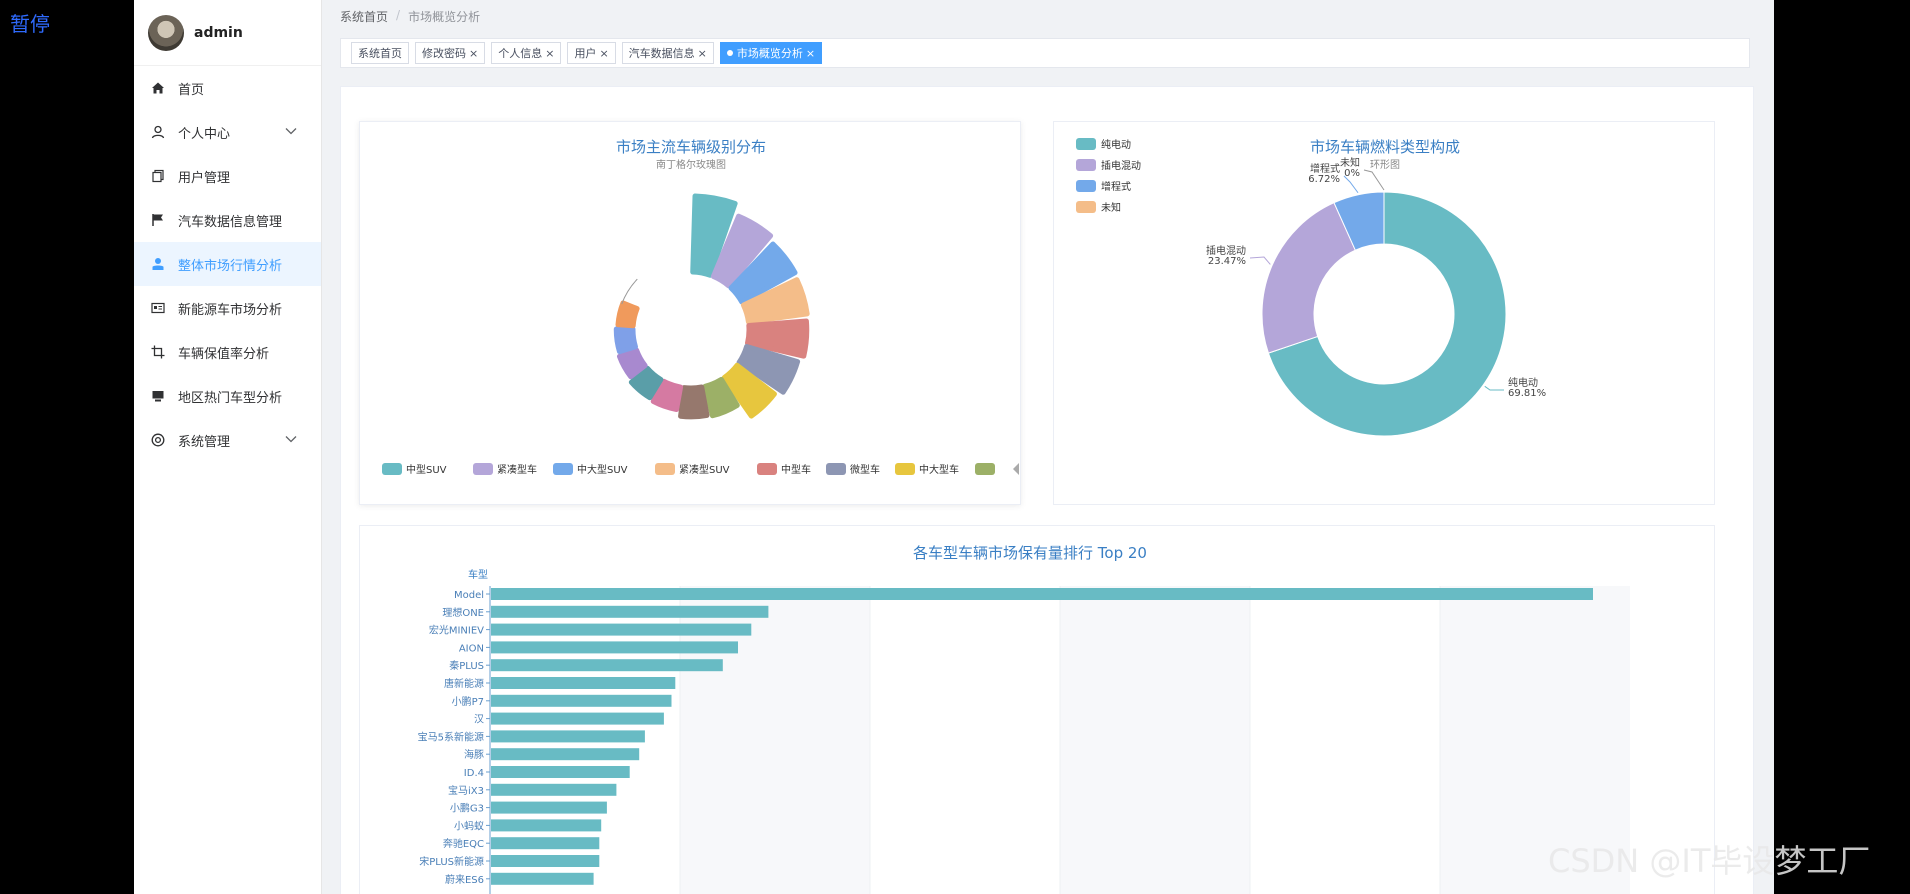  Describe the element at coordinates (939, 469) in the screenshot. I see `legend-label: 中大型车` at that location.